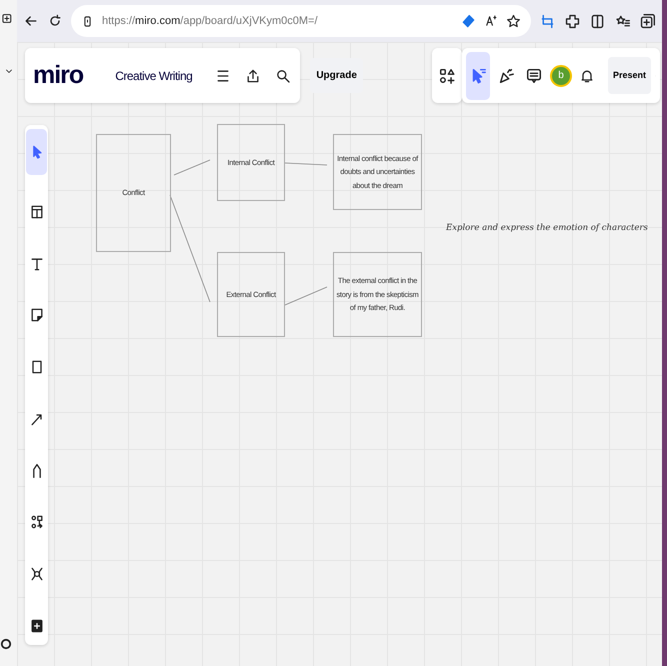 The width and height of the screenshot is (667, 666). Describe the element at coordinates (491, 21) in the screenshot. I see `read-aloud-icon` at that location.